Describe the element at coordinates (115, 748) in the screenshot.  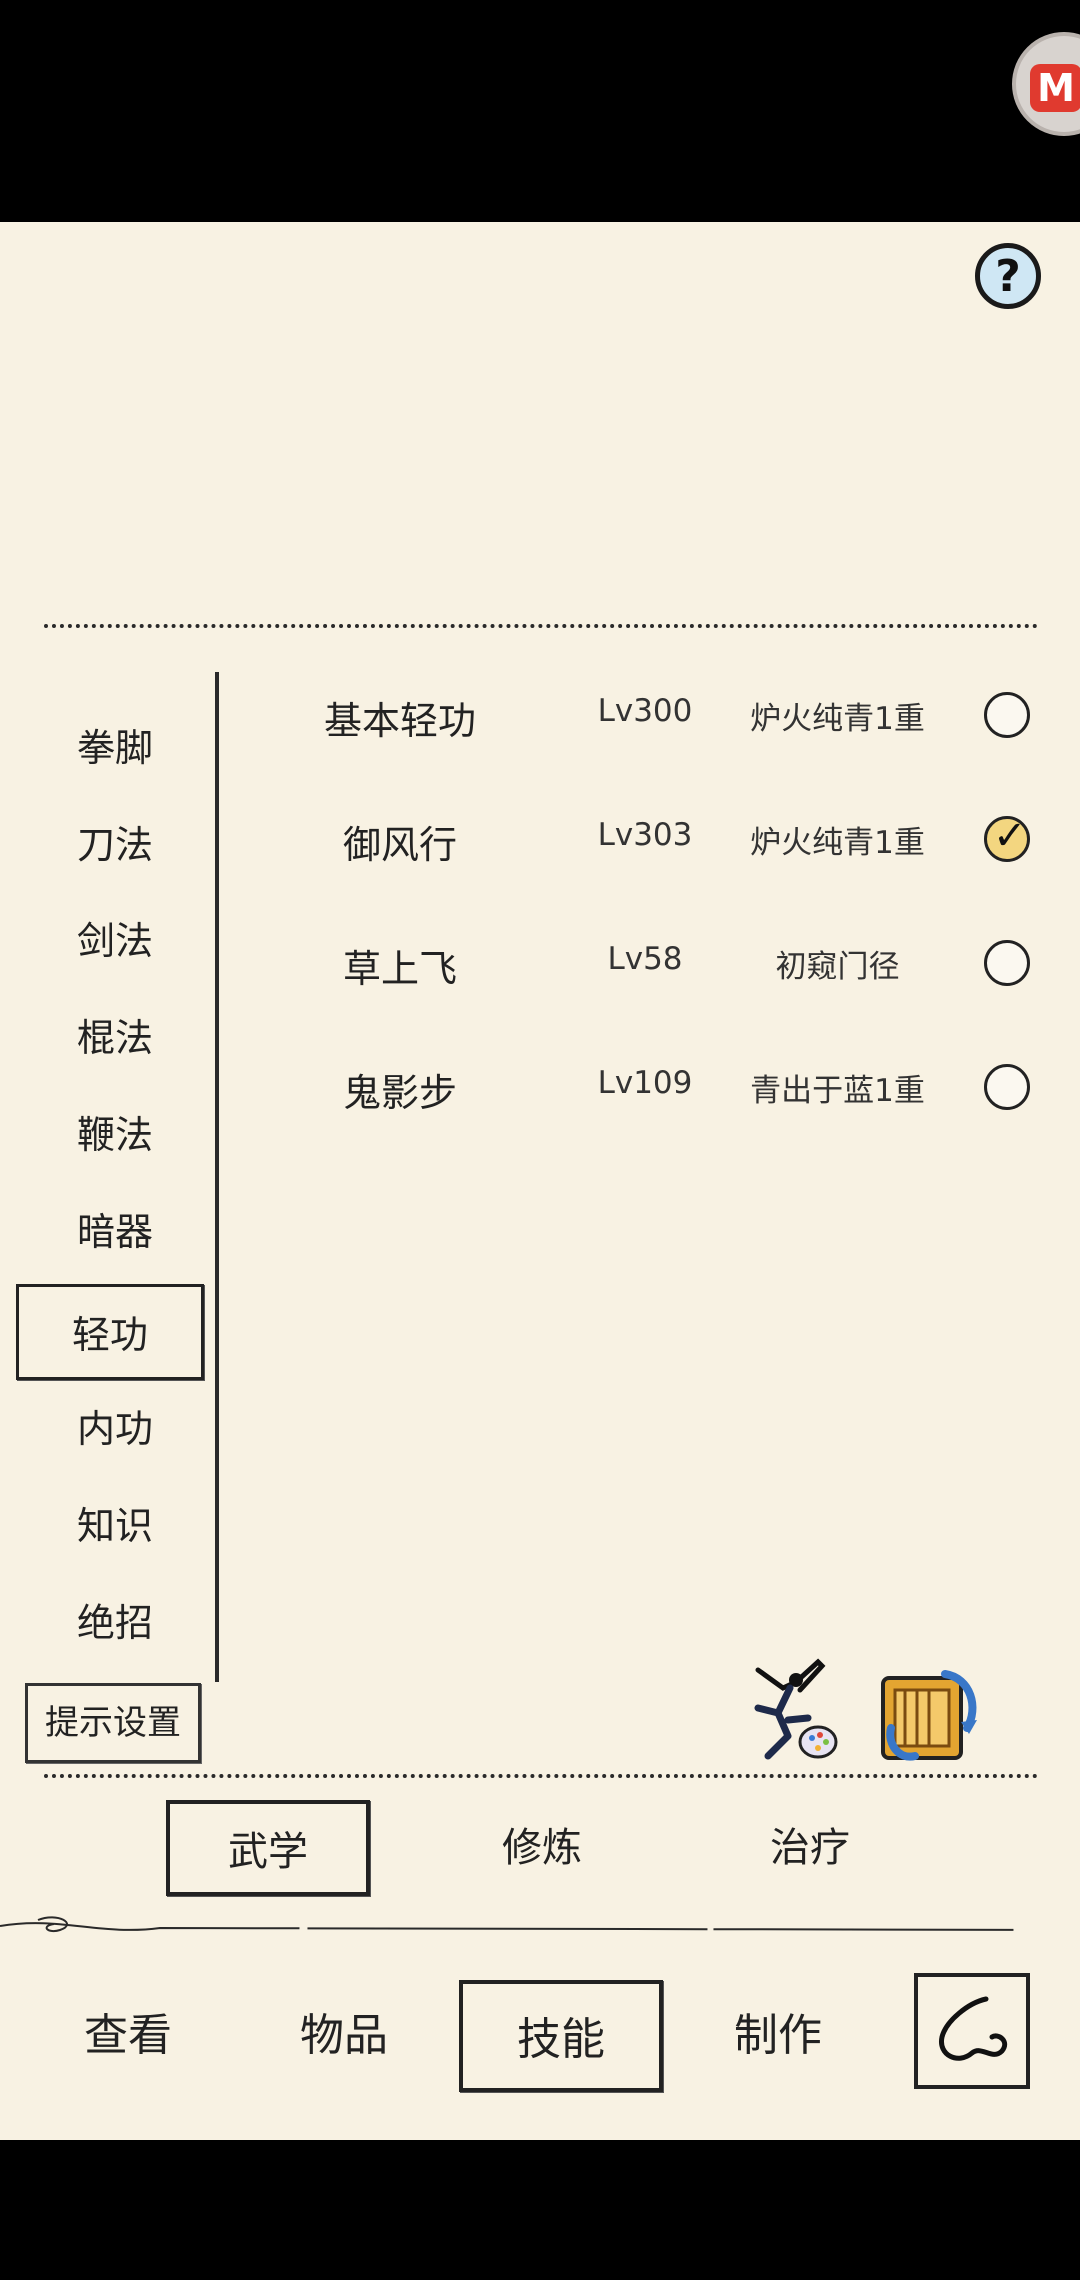
I see `category-item: 拳脚` at that location.